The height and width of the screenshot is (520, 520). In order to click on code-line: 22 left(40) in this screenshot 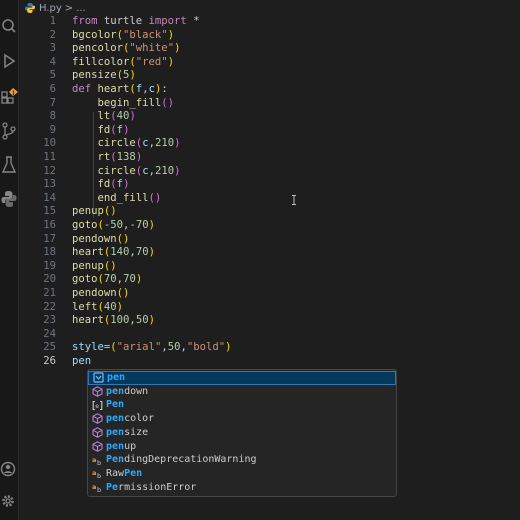, I will do `click(269, 308)`.